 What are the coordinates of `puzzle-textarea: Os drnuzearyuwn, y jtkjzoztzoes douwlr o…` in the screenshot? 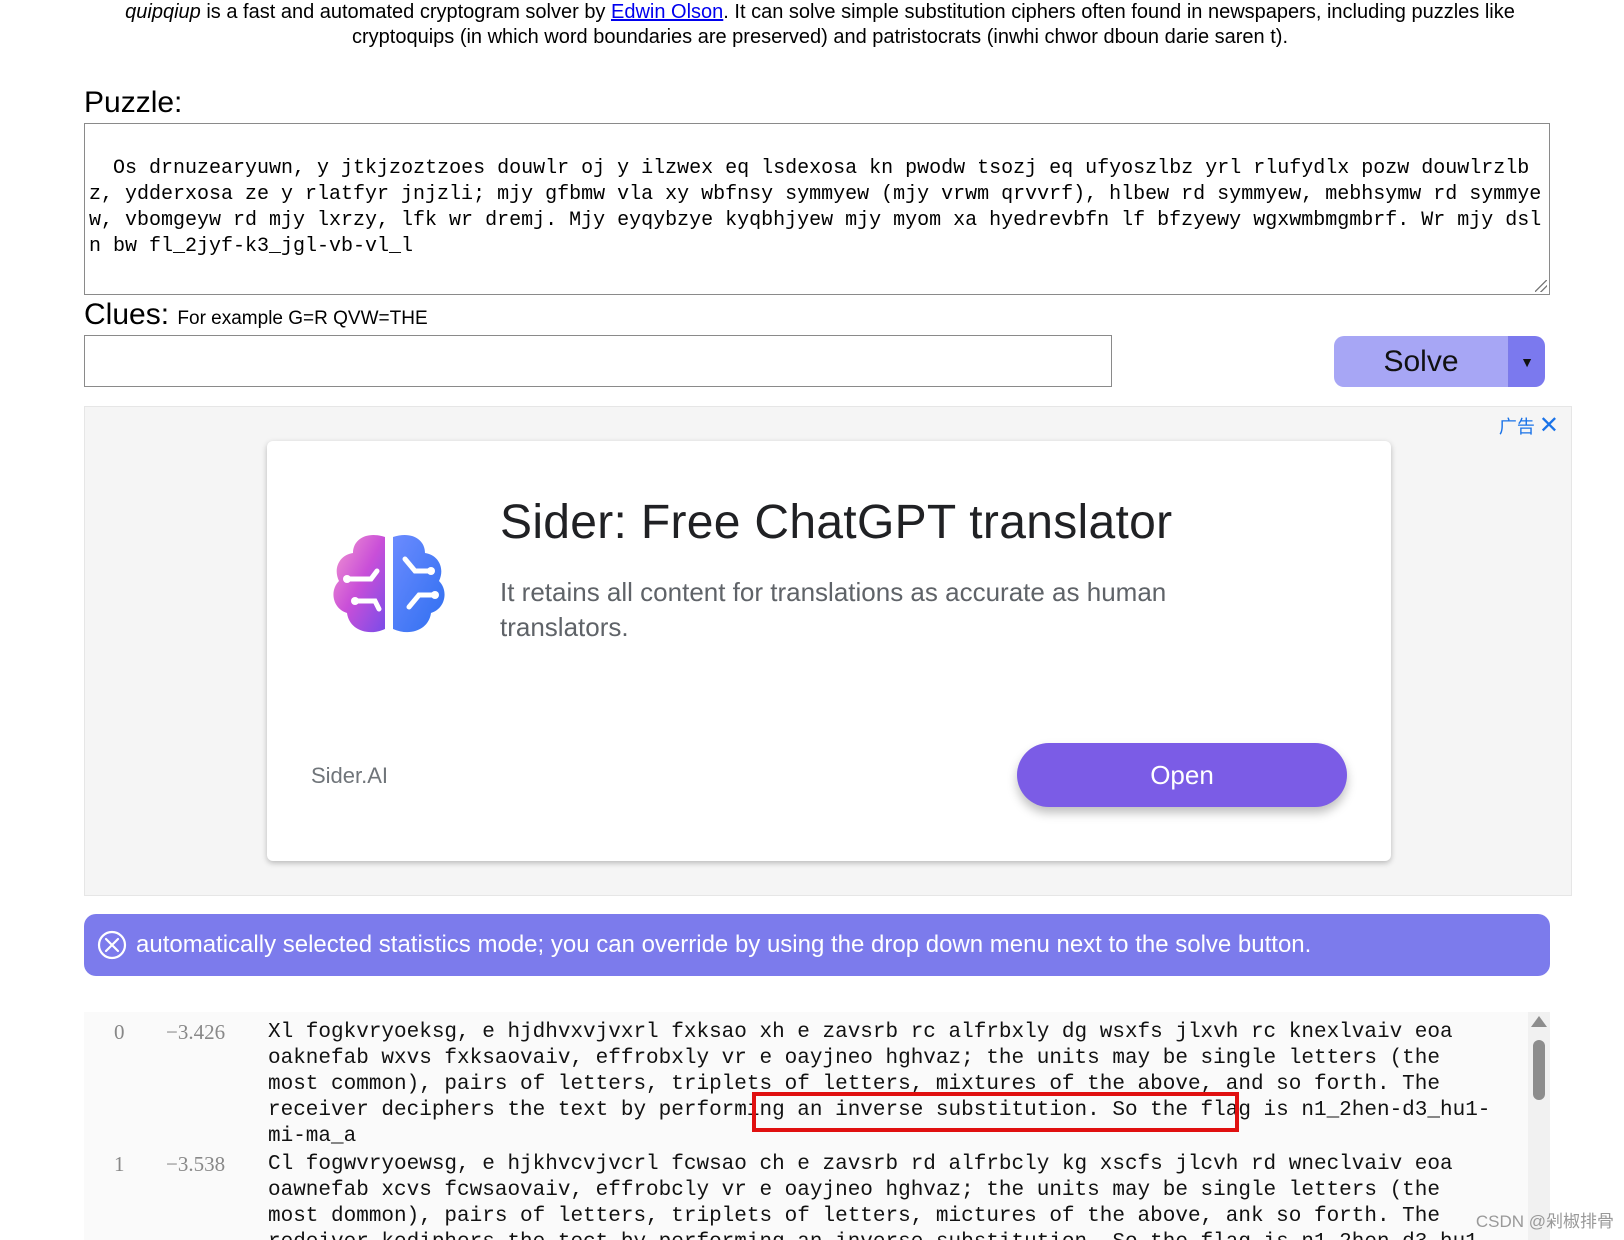 It's located at (817, 209).